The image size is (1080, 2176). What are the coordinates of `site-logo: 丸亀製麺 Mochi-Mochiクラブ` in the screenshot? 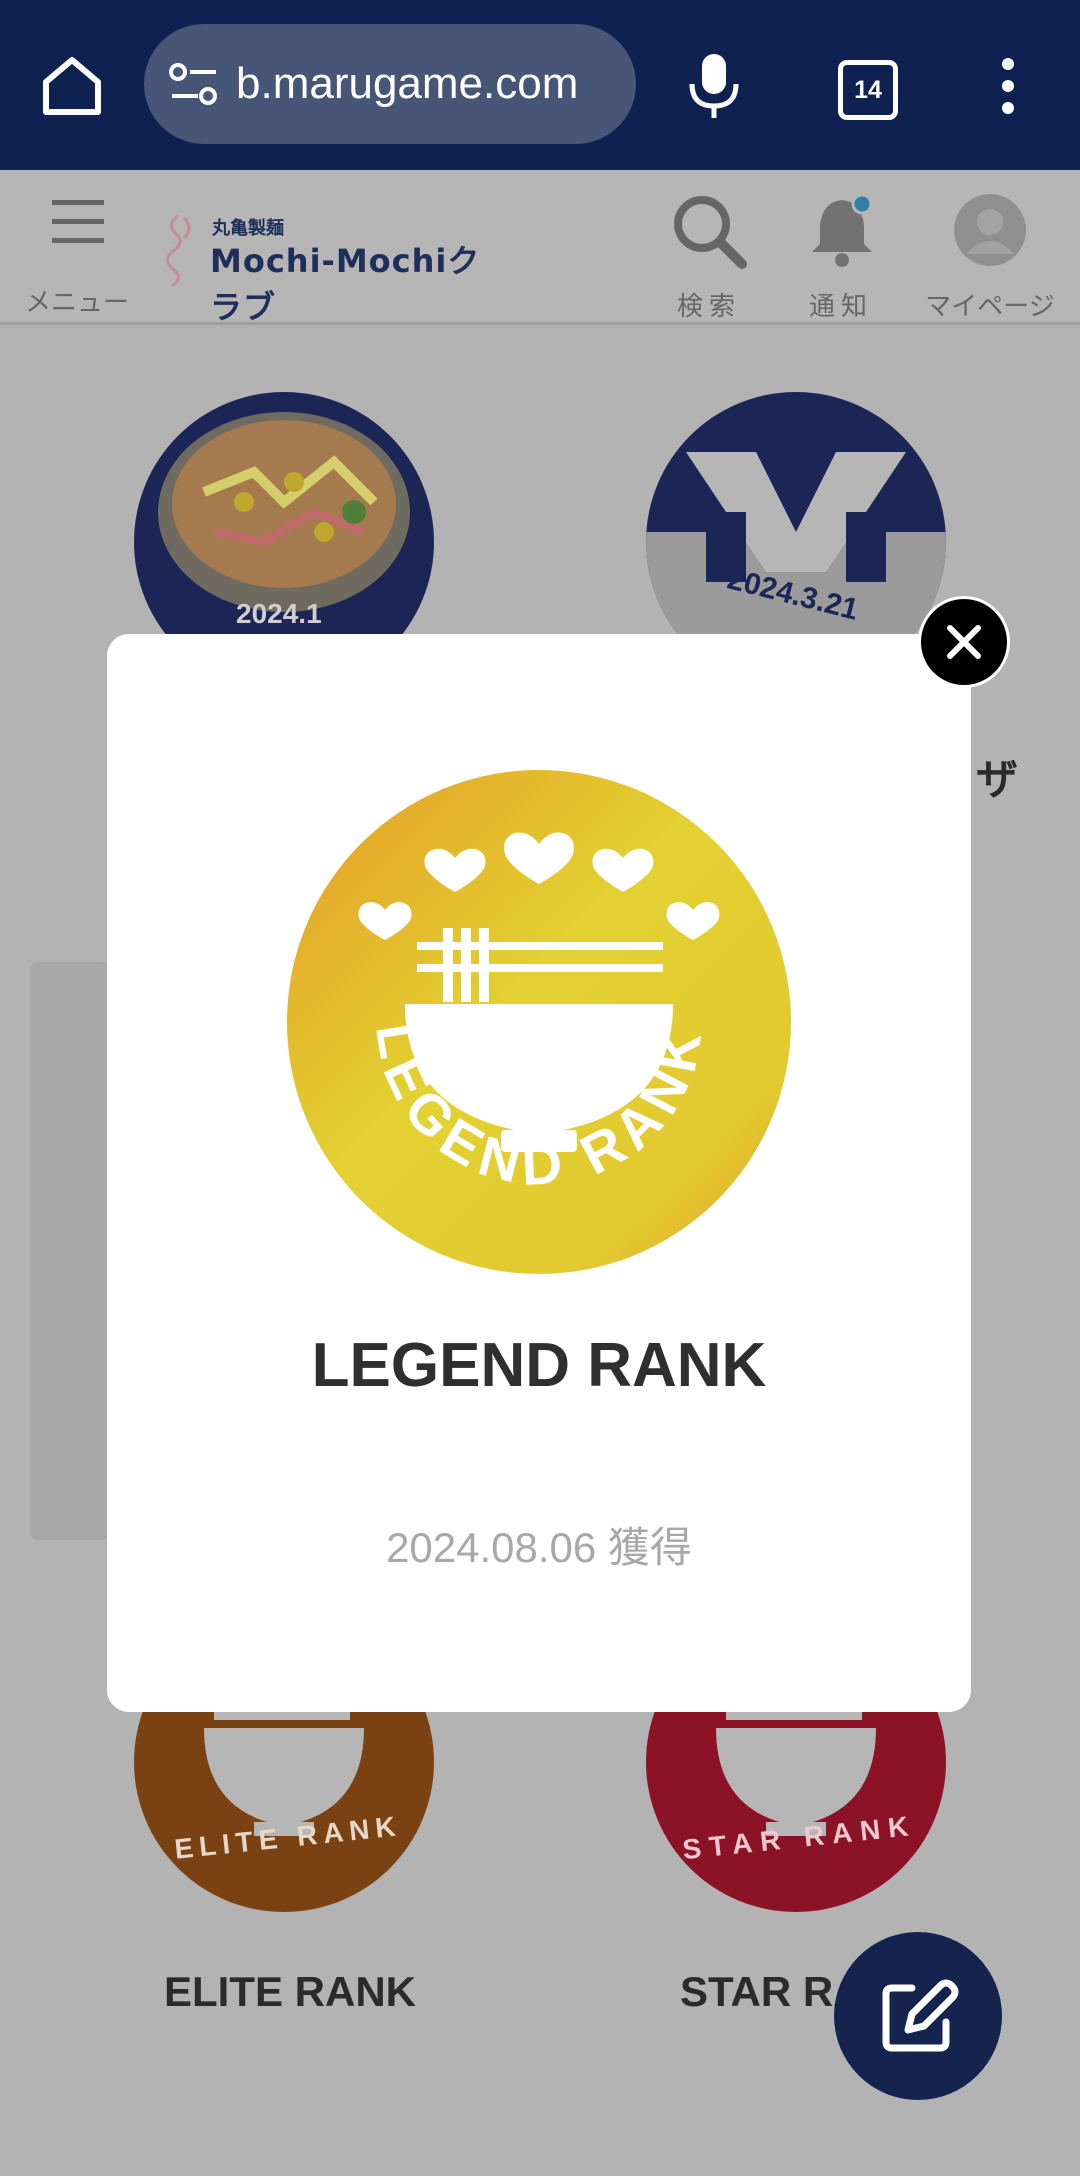 It's located at (331, 267).